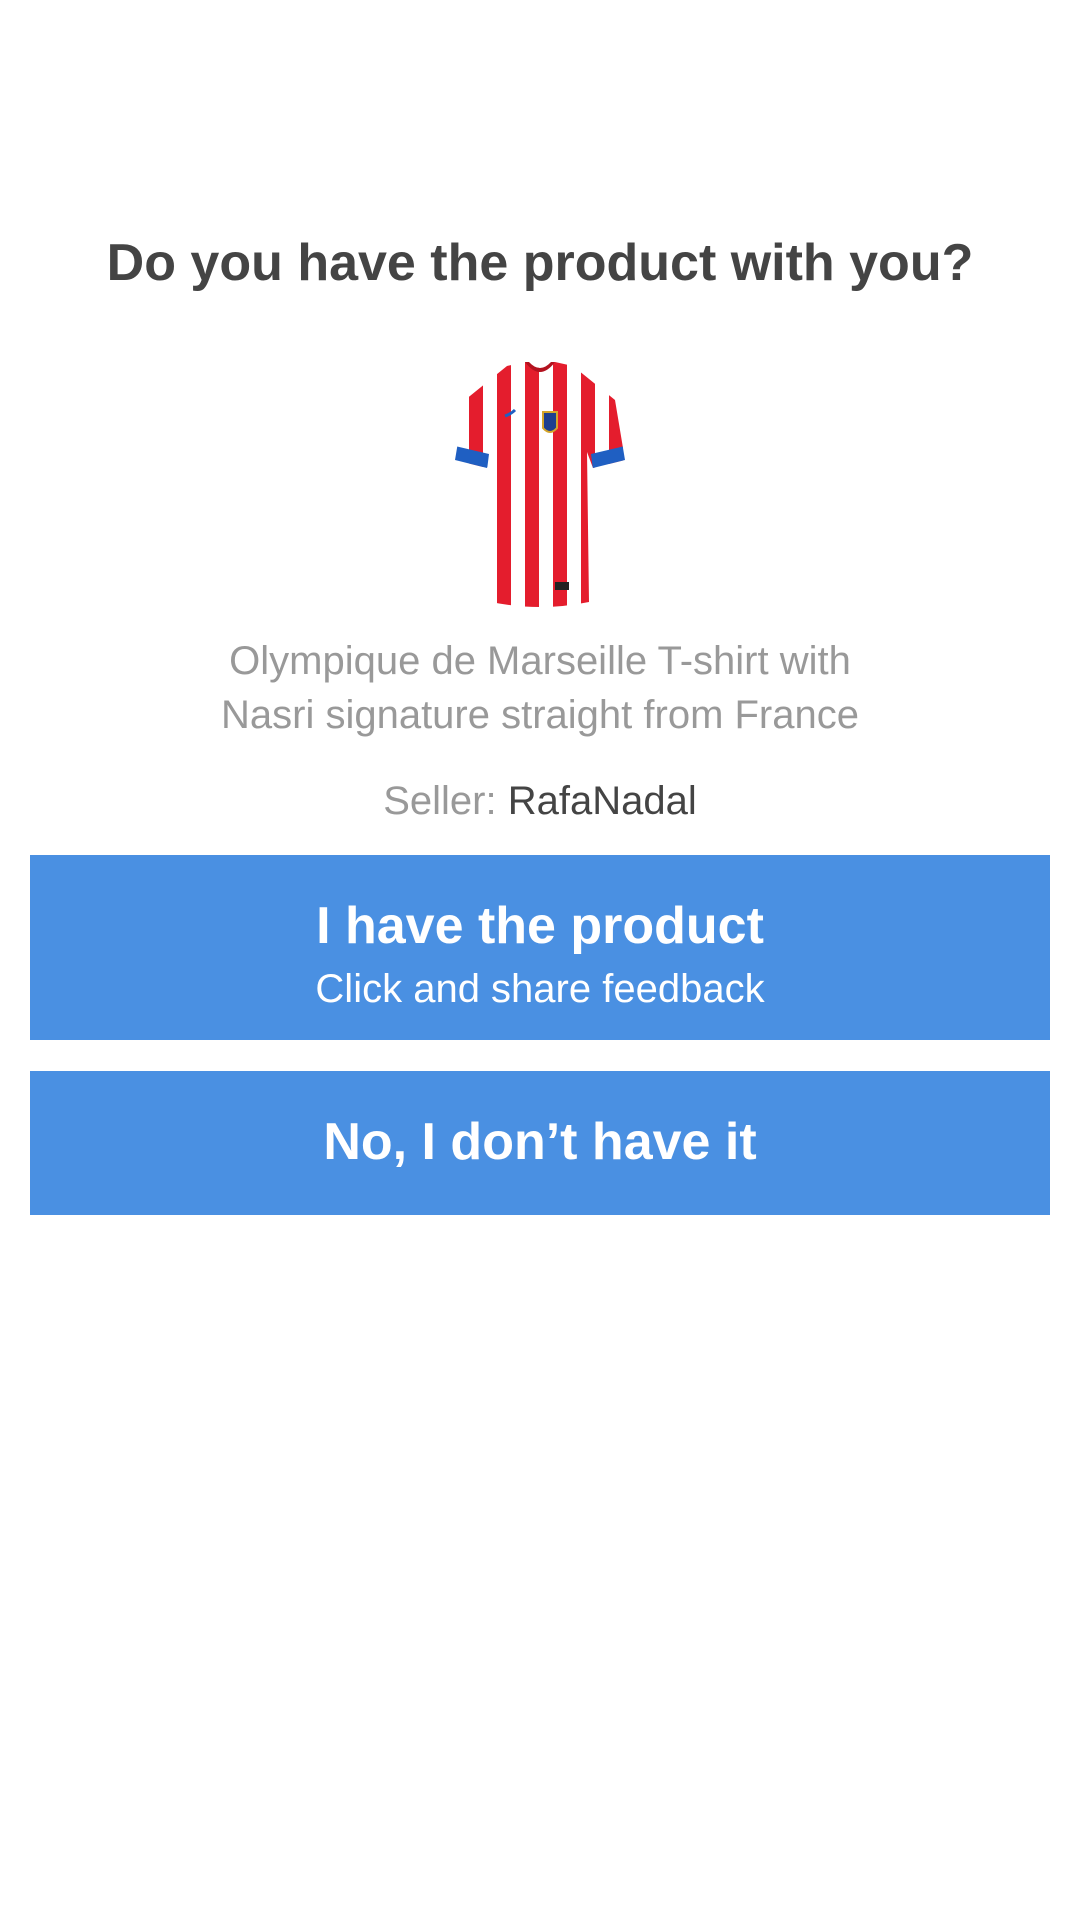 This screenshot has height=1920, width=1080. I want to click on jersey-icon, so click(540, 484).